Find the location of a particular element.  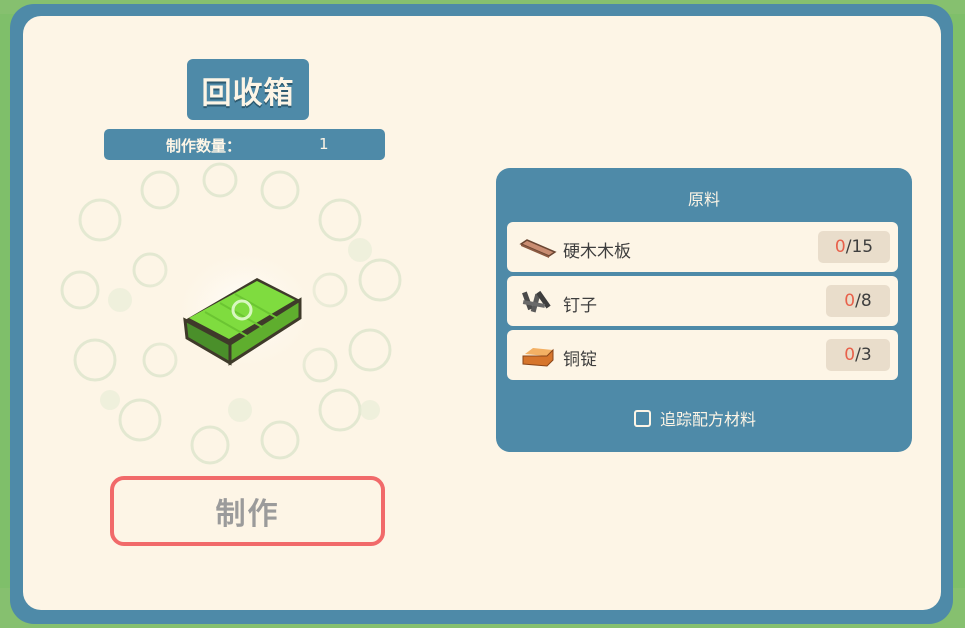

track-materials-toggle: 追踪配方材料 is located at coordinates (695, 418).